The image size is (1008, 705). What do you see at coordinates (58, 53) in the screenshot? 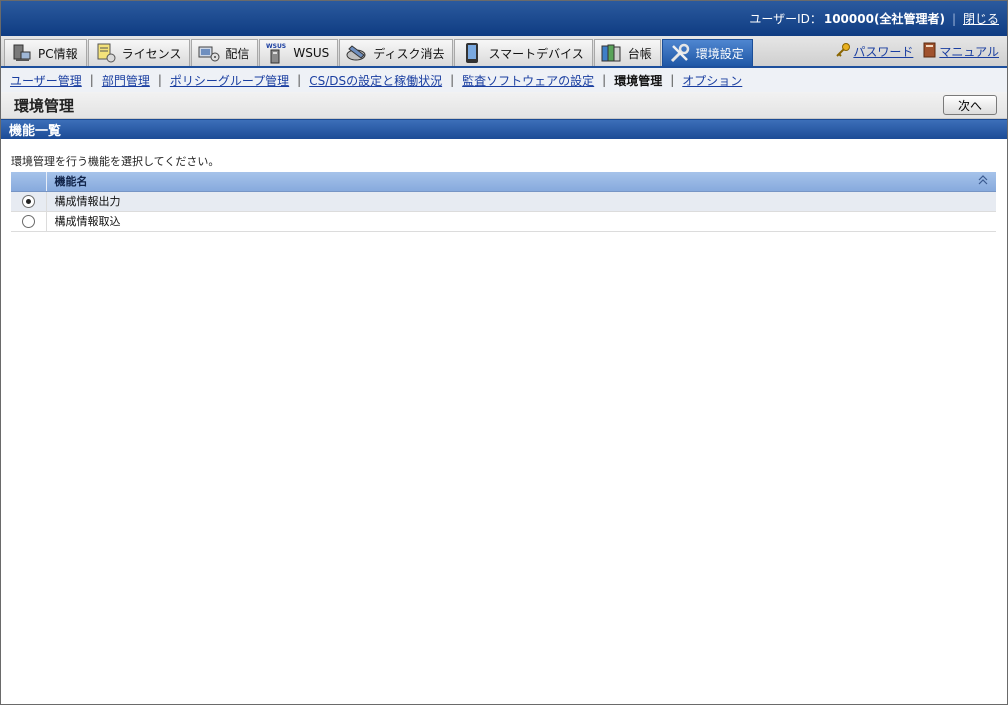
I see `tab-label: PC情報` at bounding box center [58, 53].